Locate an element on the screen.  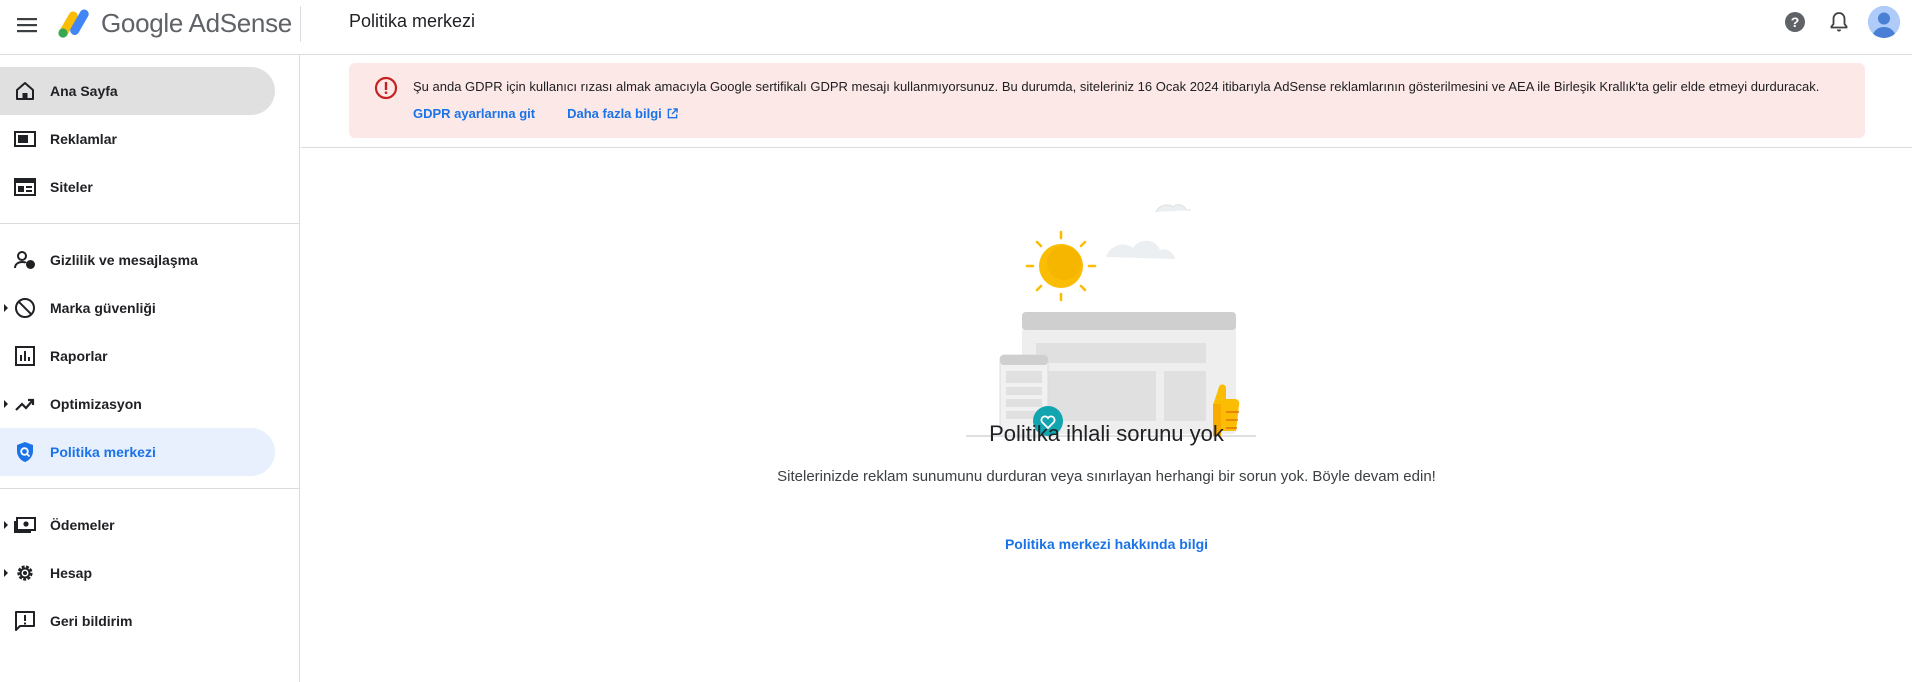
sidebar-item-geri-bildirim: Geri bildirim is located at coordinates (137, 621).